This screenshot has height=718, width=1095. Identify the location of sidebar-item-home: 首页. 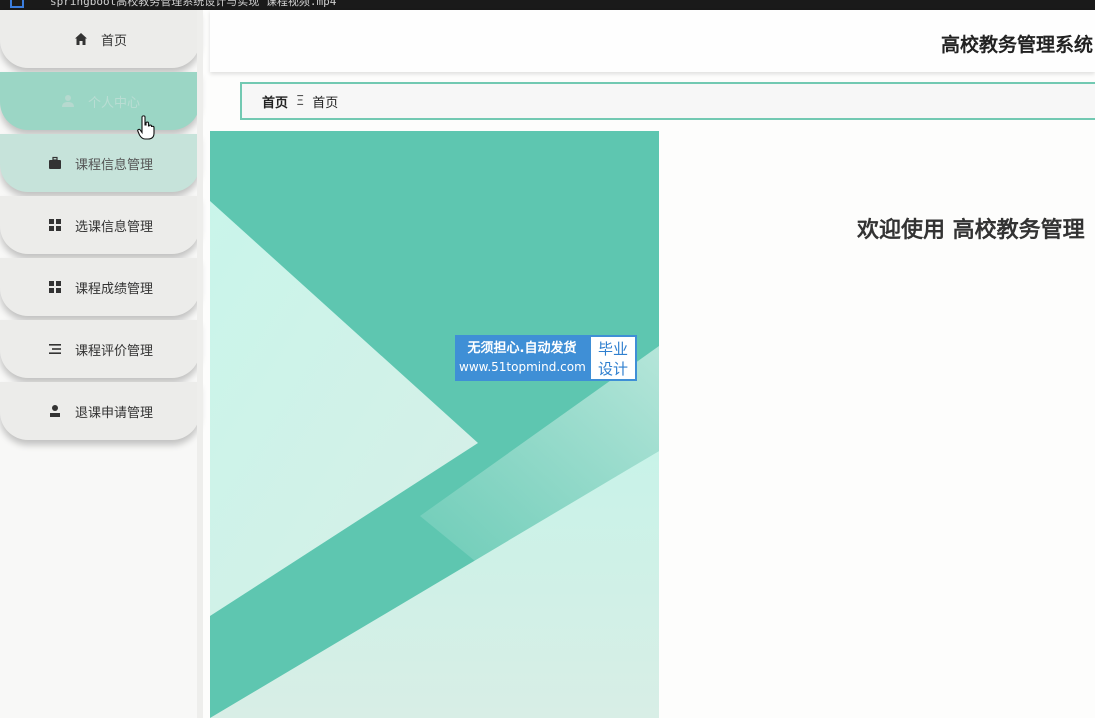
(100, 39).